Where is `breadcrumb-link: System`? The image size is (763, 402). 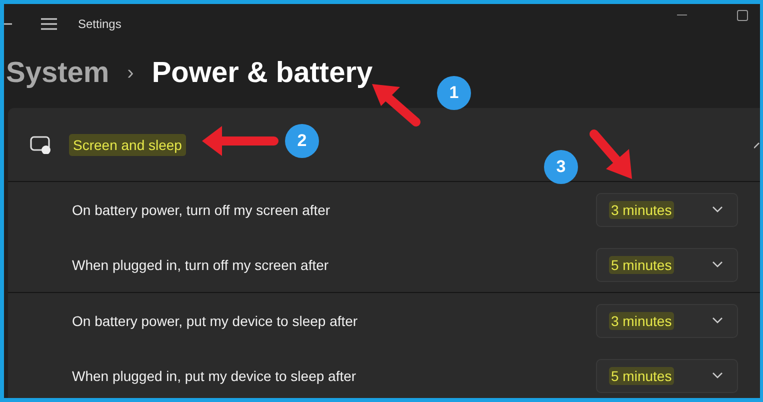 breadcrumb-link: System is located at coordinates (58, 73).